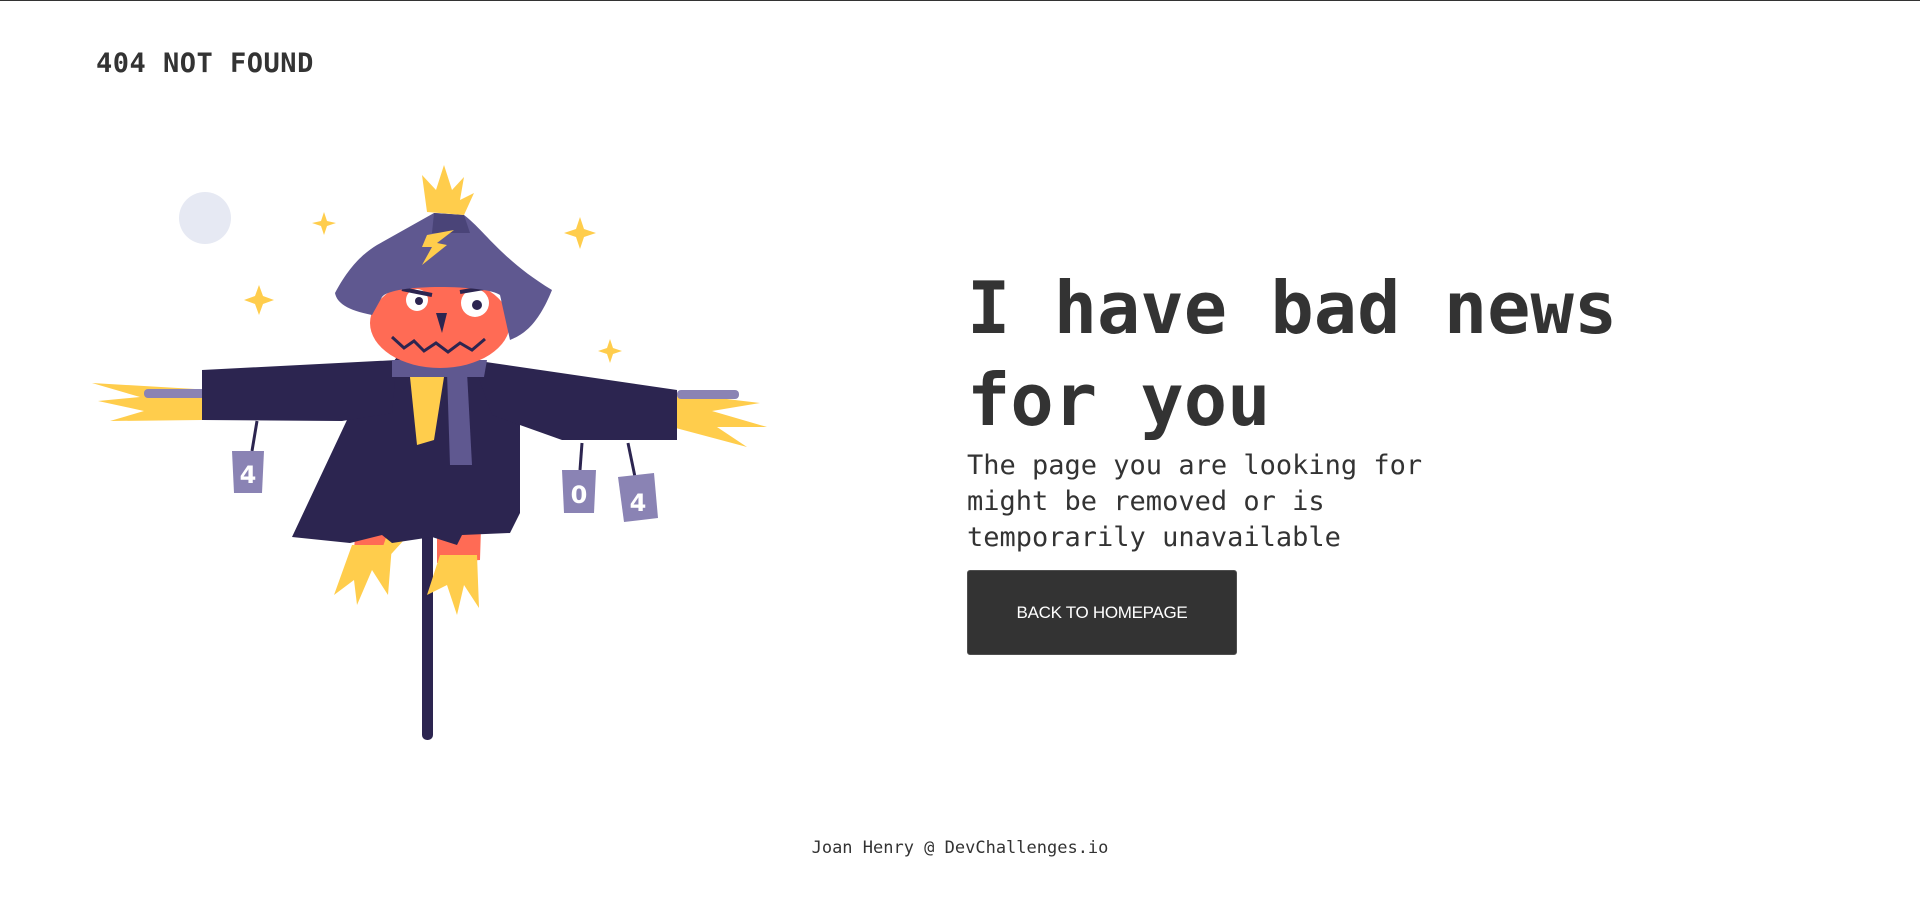  What do you see at coordinates (638, 482) in the screenshot?
I see `can-4-right-icon: 4` at bounding box center [638, 482].